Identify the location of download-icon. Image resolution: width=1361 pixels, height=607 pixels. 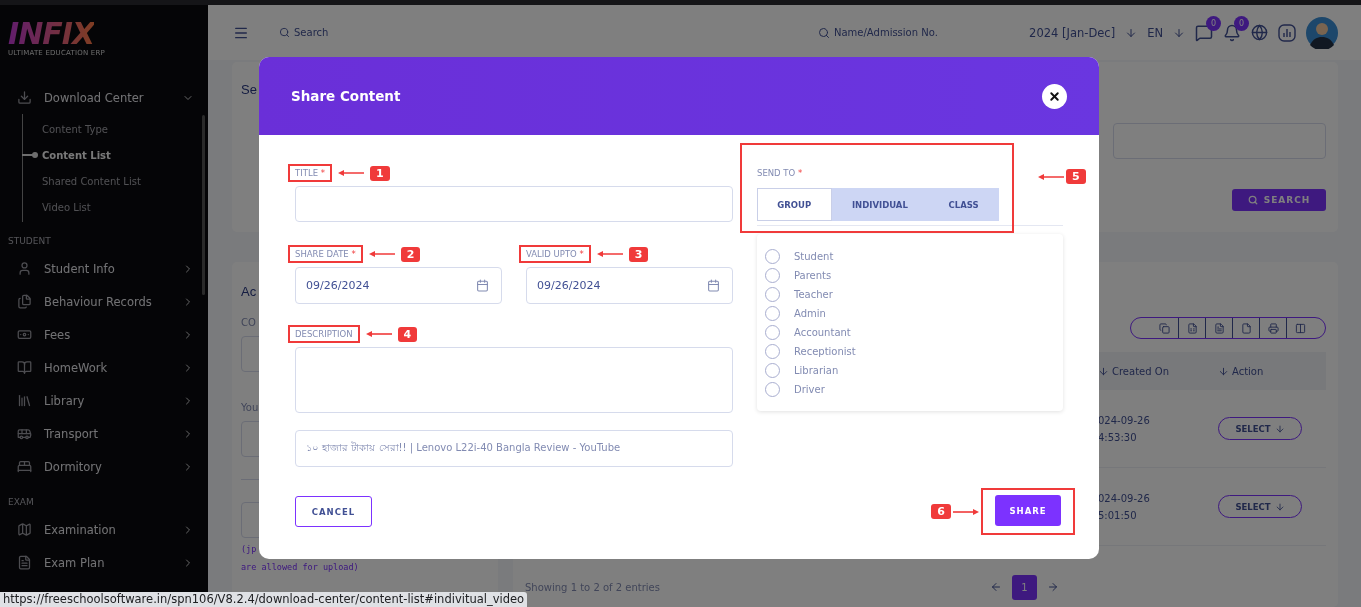
(24, 97).